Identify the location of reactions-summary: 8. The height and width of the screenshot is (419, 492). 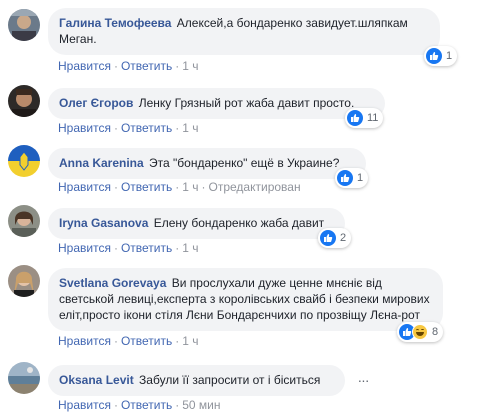
(420, 332).